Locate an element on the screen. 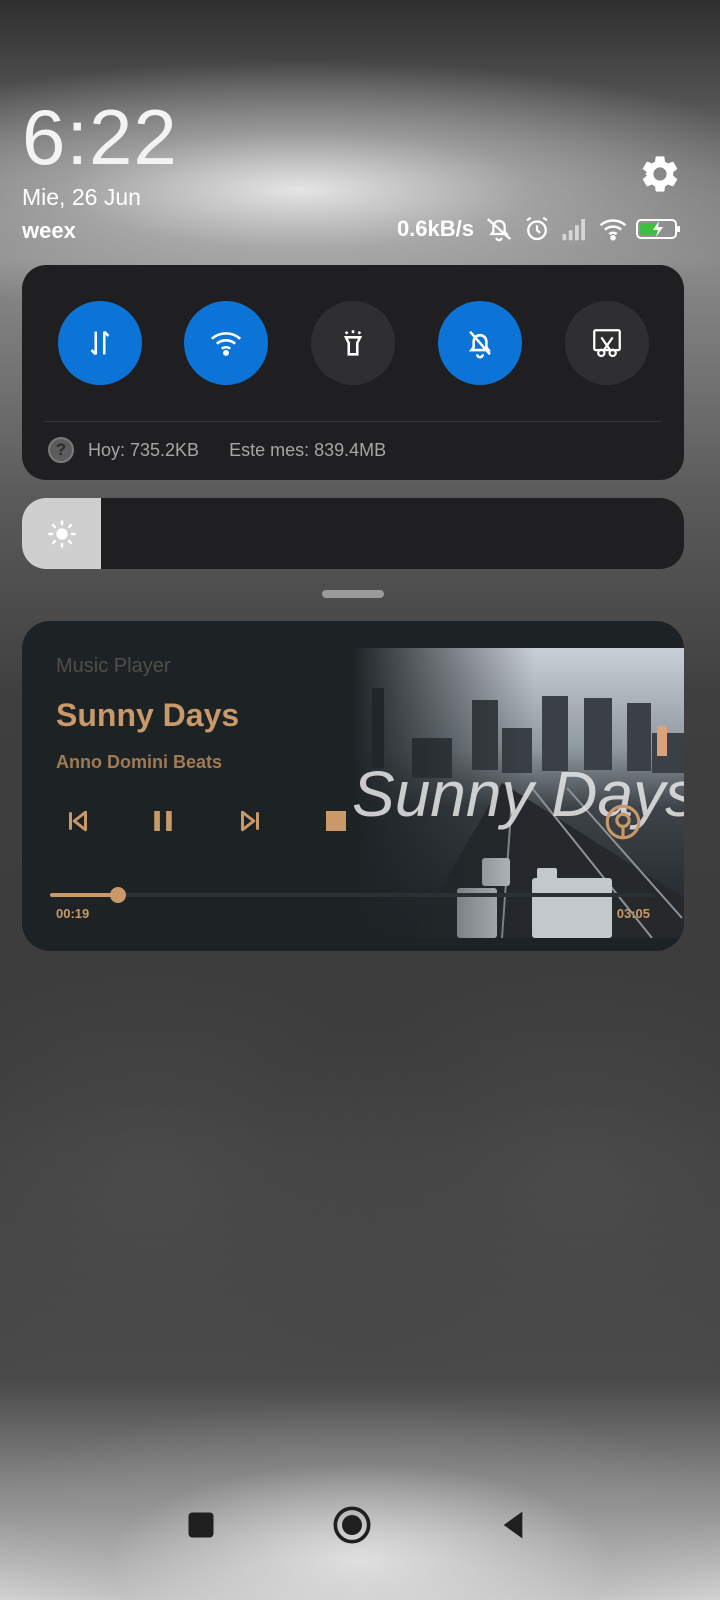 The width and height of the screenshot is (720, 1600). brightness-fill is located at coordinates (61, 533).